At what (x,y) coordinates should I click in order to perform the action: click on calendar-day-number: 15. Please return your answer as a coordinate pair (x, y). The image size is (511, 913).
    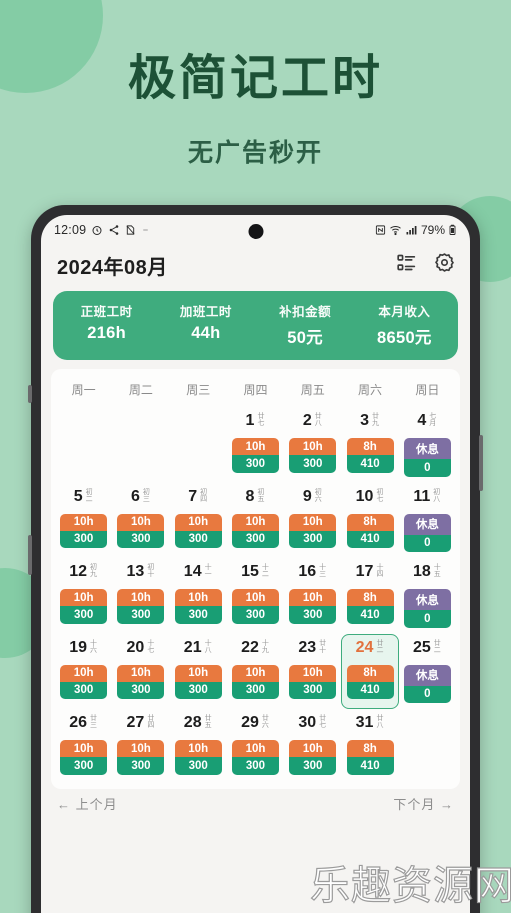
    Looking at the image, I should click on (250, 571).